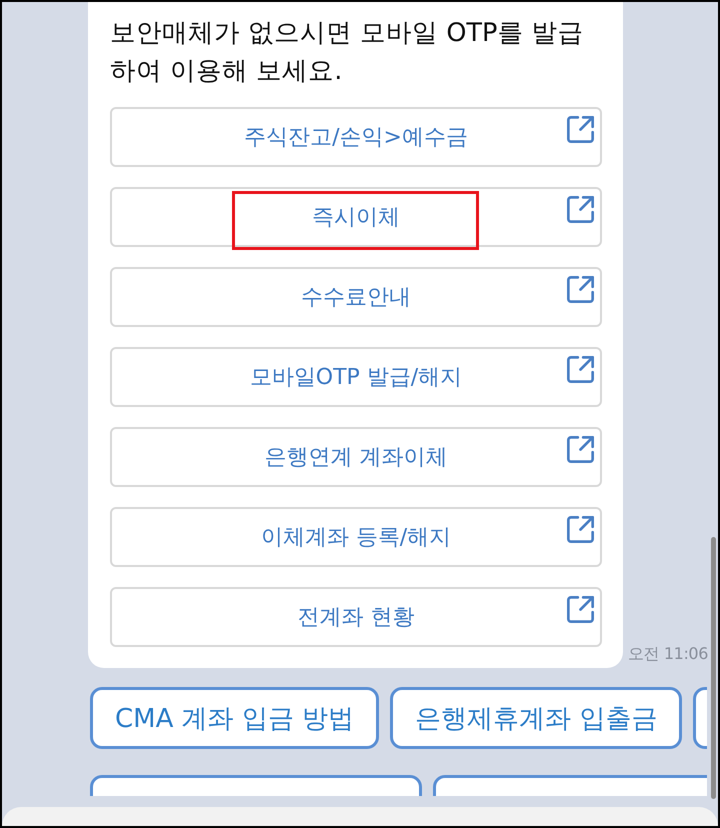 The height and width of the screenshot is (828, 720). I want to click on link-button: 즉시이체, so click(356, 217).